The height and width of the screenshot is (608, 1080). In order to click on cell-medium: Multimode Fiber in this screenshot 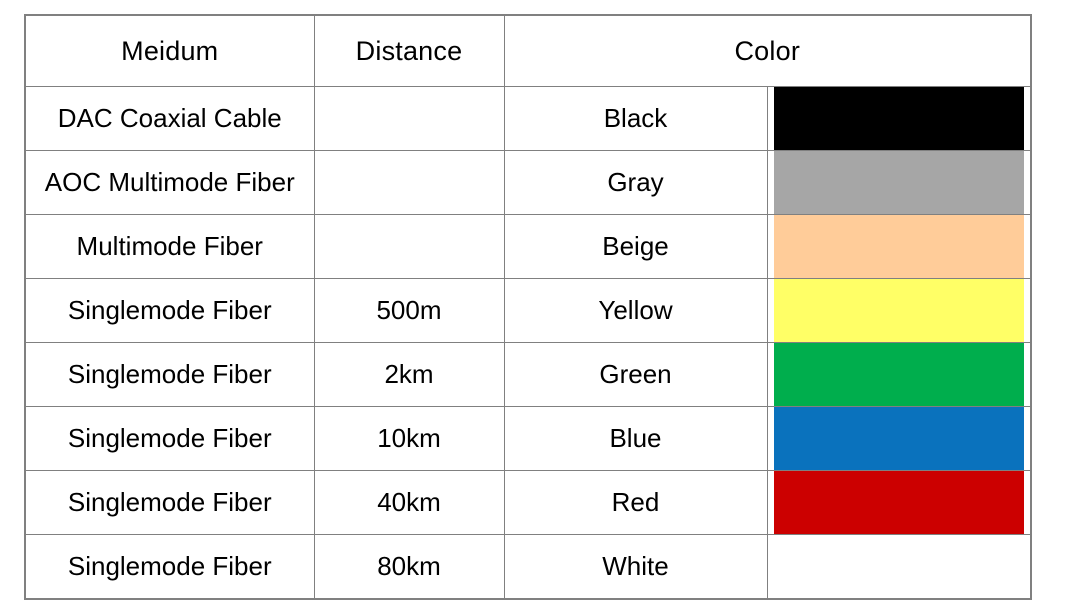, I will do `click(169, 246)`.